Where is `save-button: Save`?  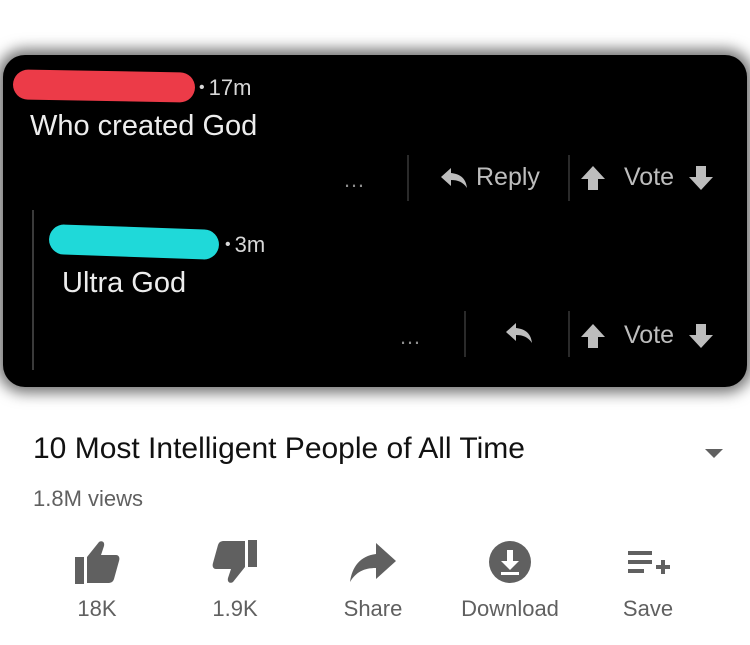 save-button: Save is located at coordinates (648, 580).